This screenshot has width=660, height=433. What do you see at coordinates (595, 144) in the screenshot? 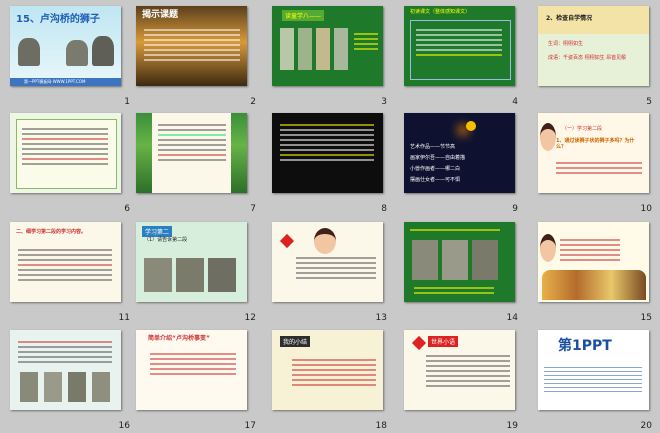
I see `slide-question: 1、通过读狮子状的狮子多吗？为什么？` at bounding box center [595, 144].